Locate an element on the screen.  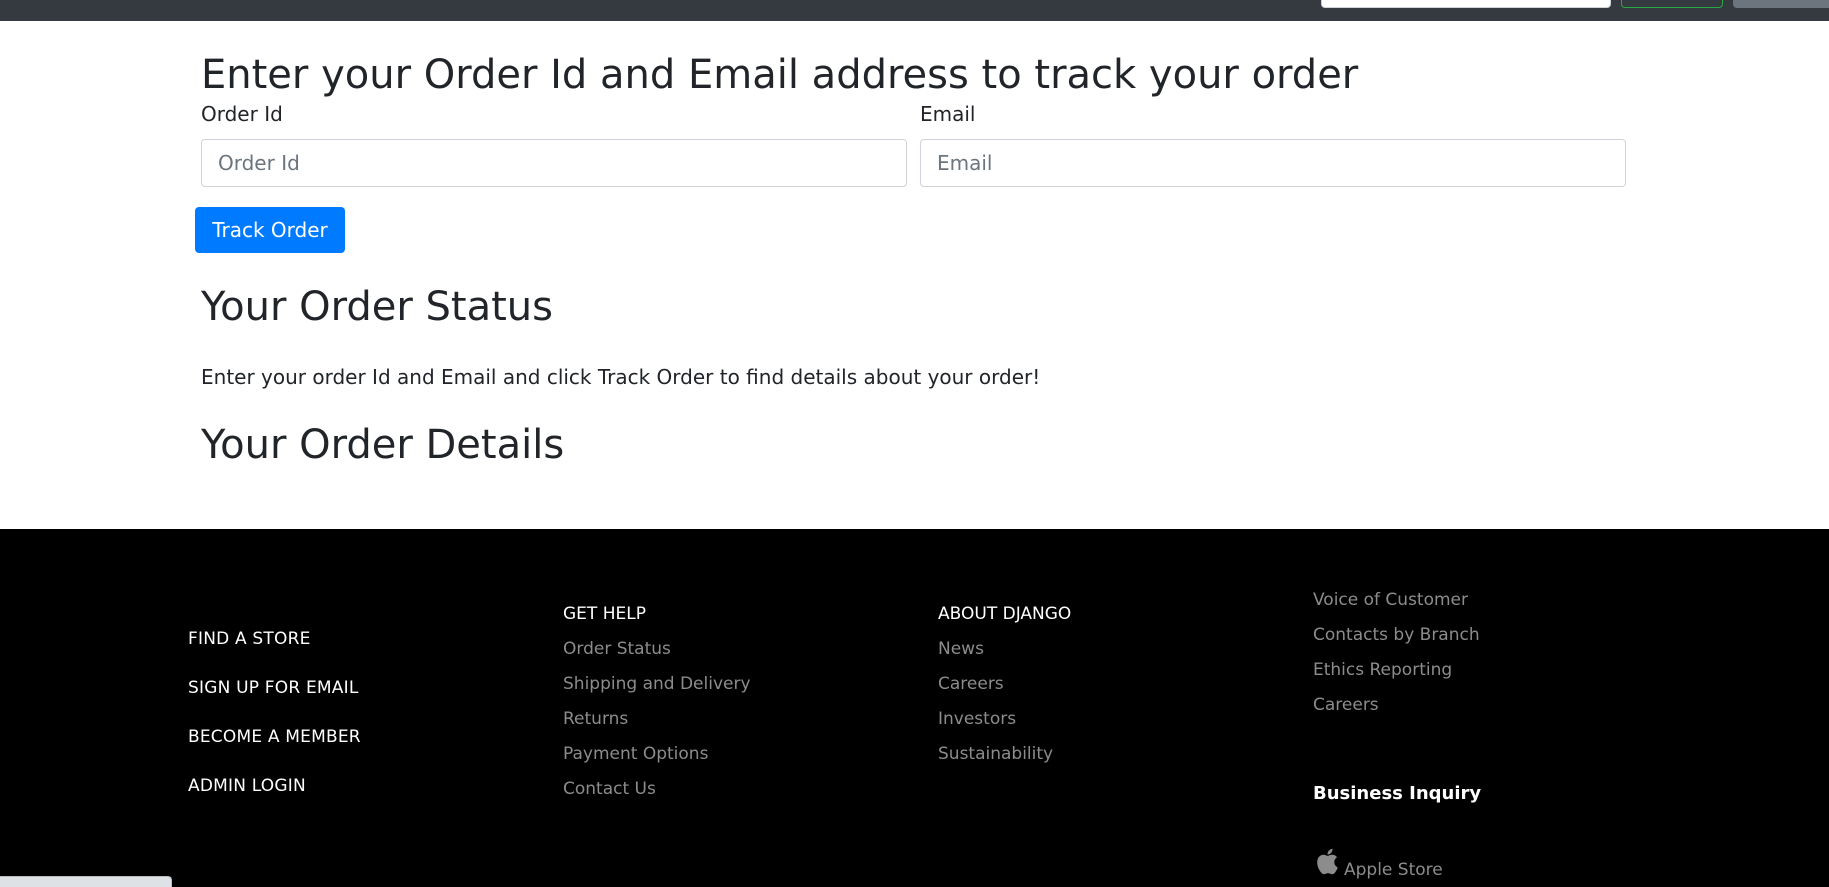
about-heading: ABOUT DJANGO is located at coordinates (1005, 614).